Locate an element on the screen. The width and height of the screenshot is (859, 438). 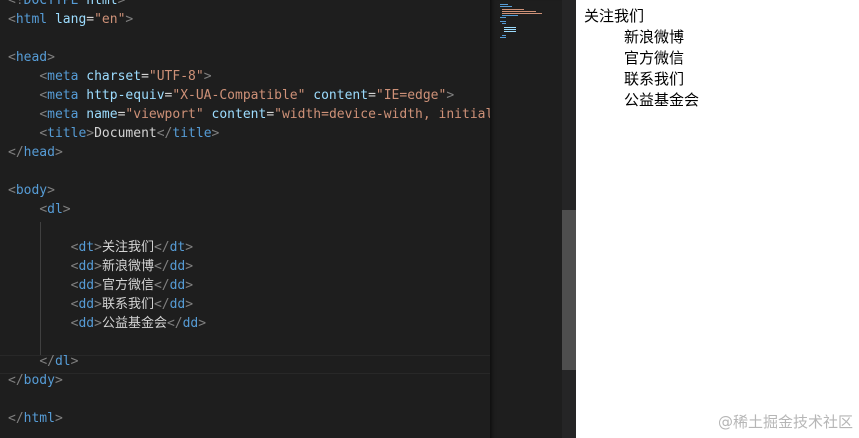
code-token: name is located at coordinates (98, 114).